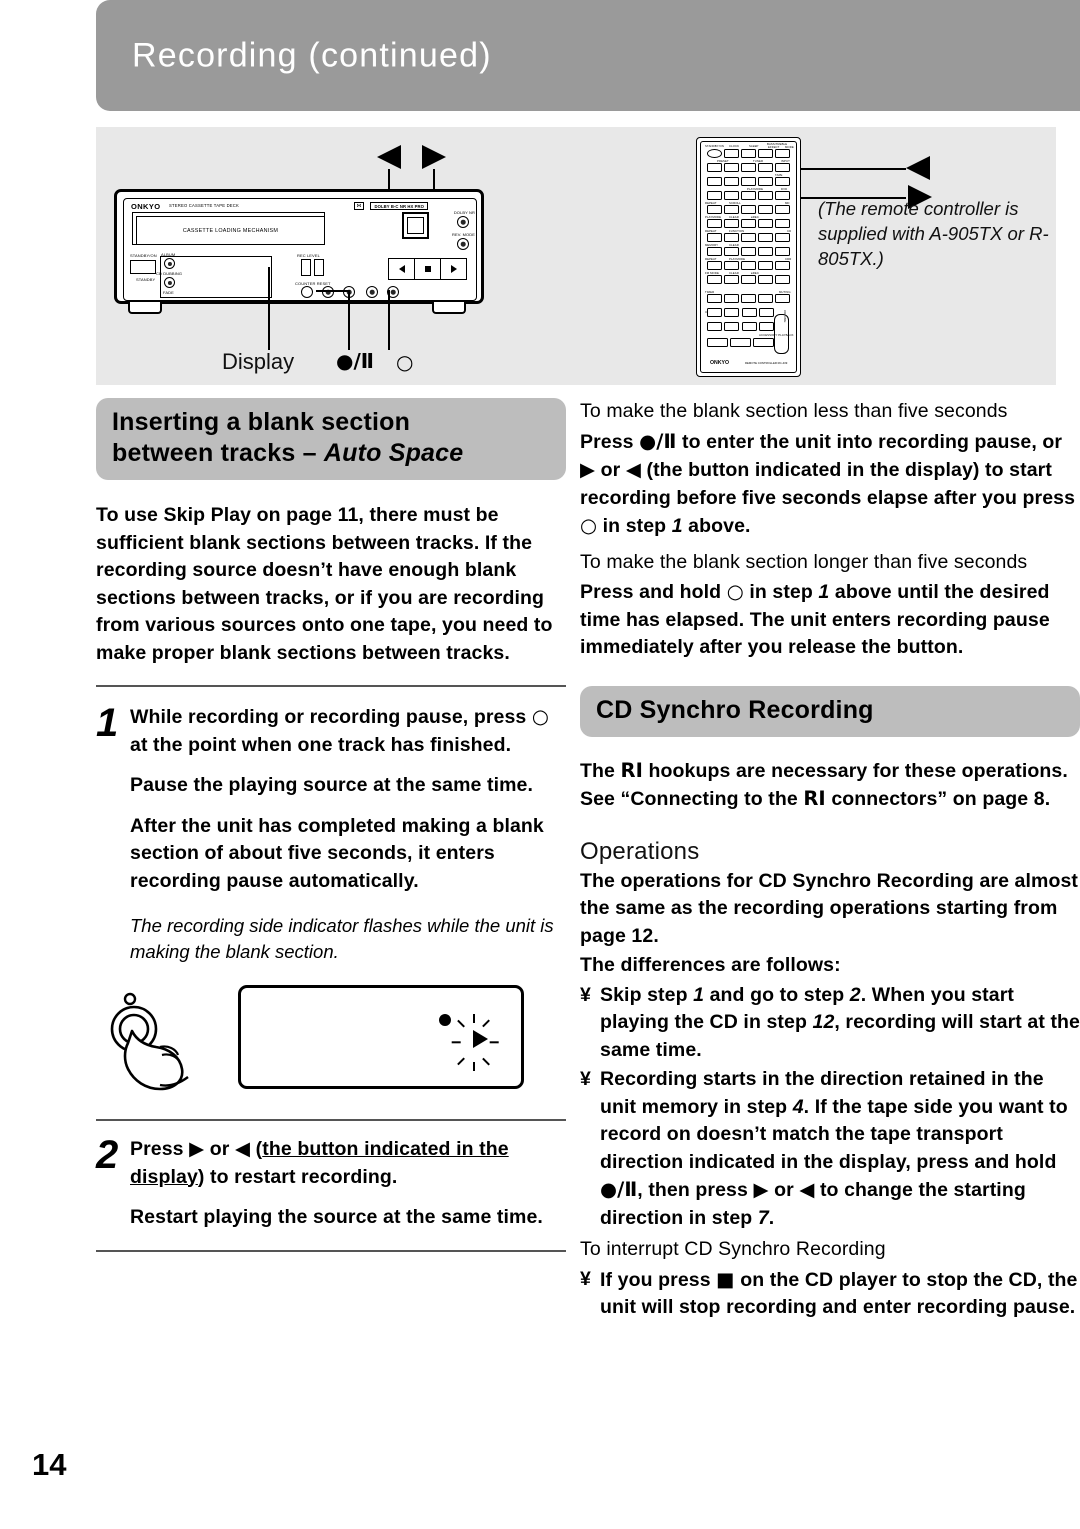  Describe the element at coordinates (143, 267) in the screenshot. I see `standby-on-button` at that location.